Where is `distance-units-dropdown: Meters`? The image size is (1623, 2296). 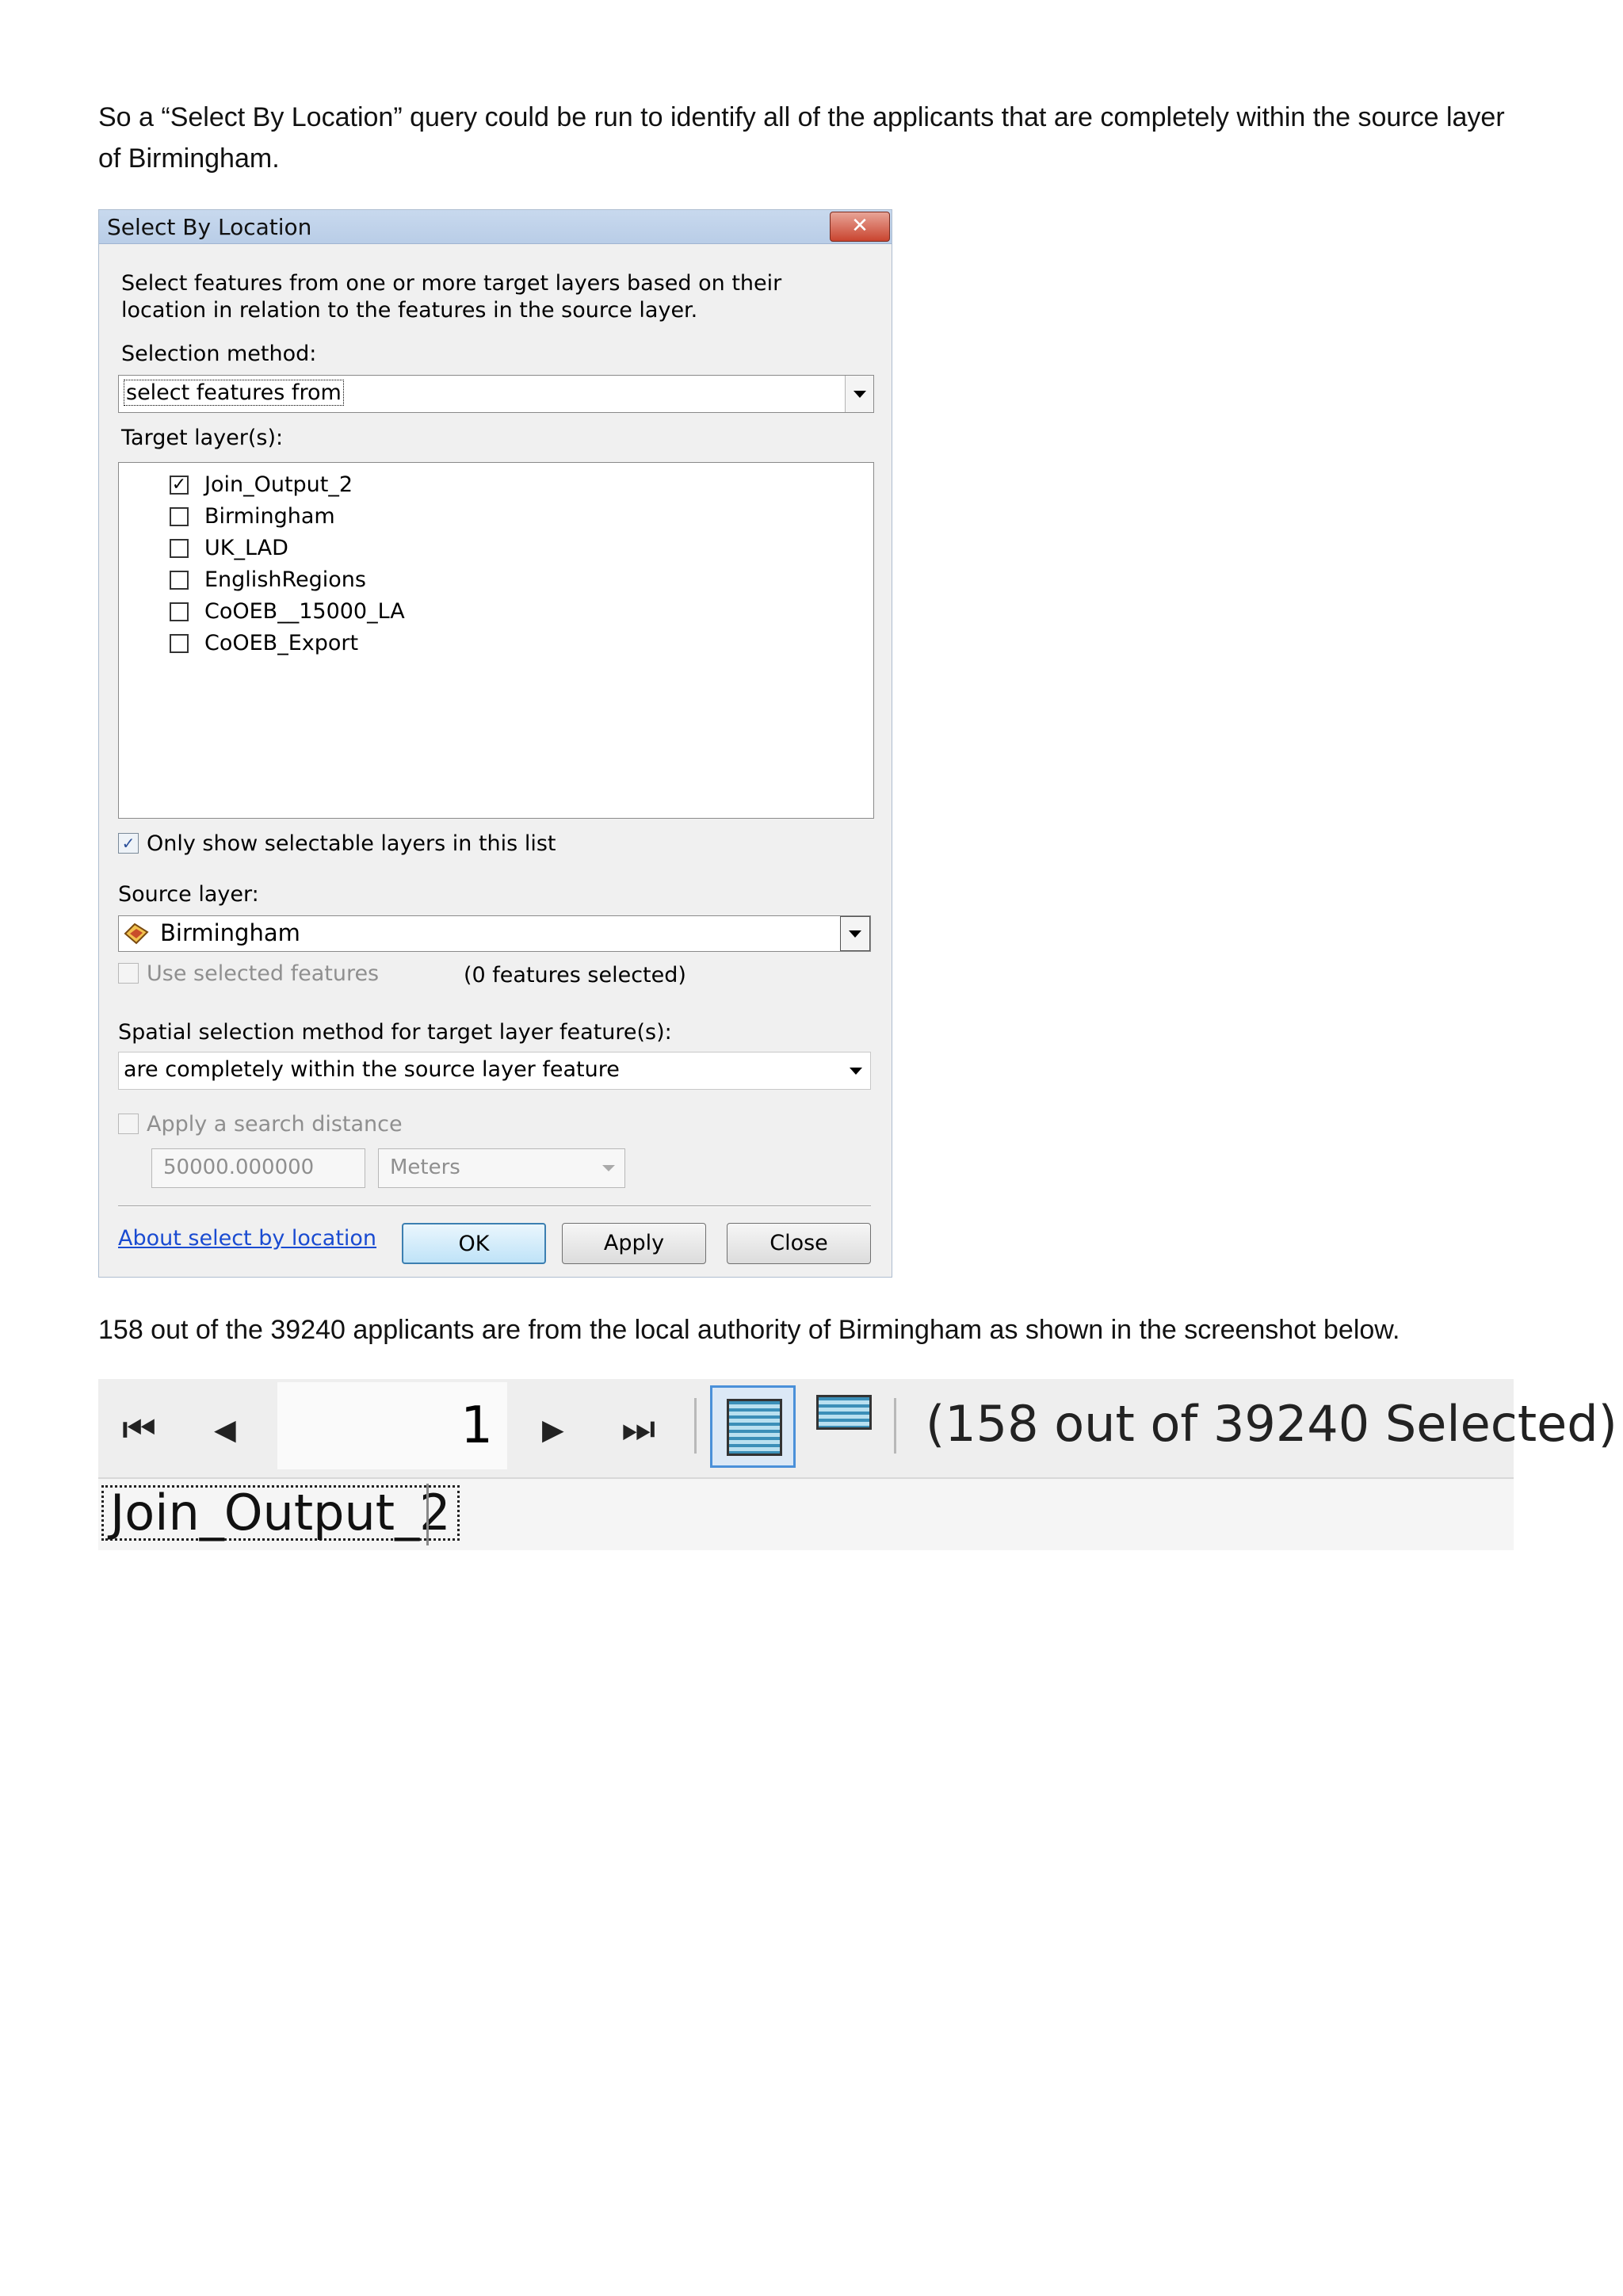
distance-units-dropdown: Meters is located at coordinates (501, 1168).